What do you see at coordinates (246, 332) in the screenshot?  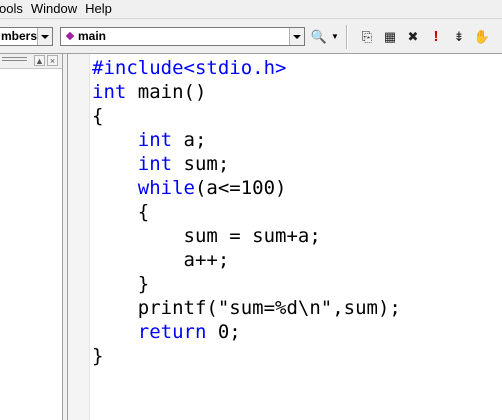 I see `code-line: return 0;` at bounding box center [246, 332].